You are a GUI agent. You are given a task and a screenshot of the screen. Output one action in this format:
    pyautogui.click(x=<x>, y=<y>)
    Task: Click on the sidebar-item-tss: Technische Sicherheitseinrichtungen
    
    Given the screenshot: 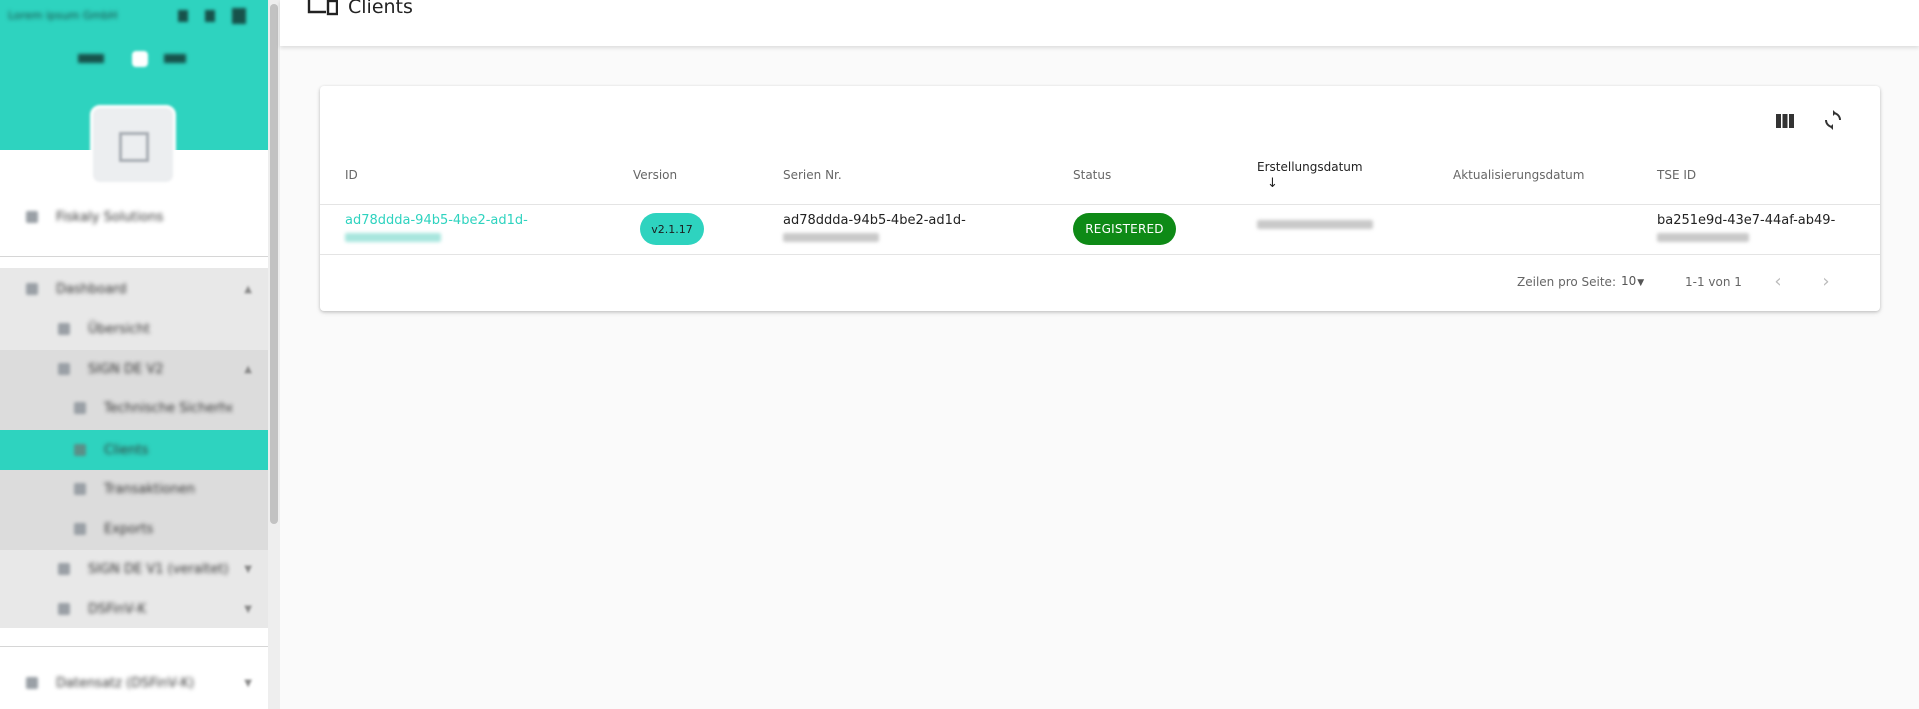 What is the action you would take?
    pyautogui.click(x=134, y=408)
    